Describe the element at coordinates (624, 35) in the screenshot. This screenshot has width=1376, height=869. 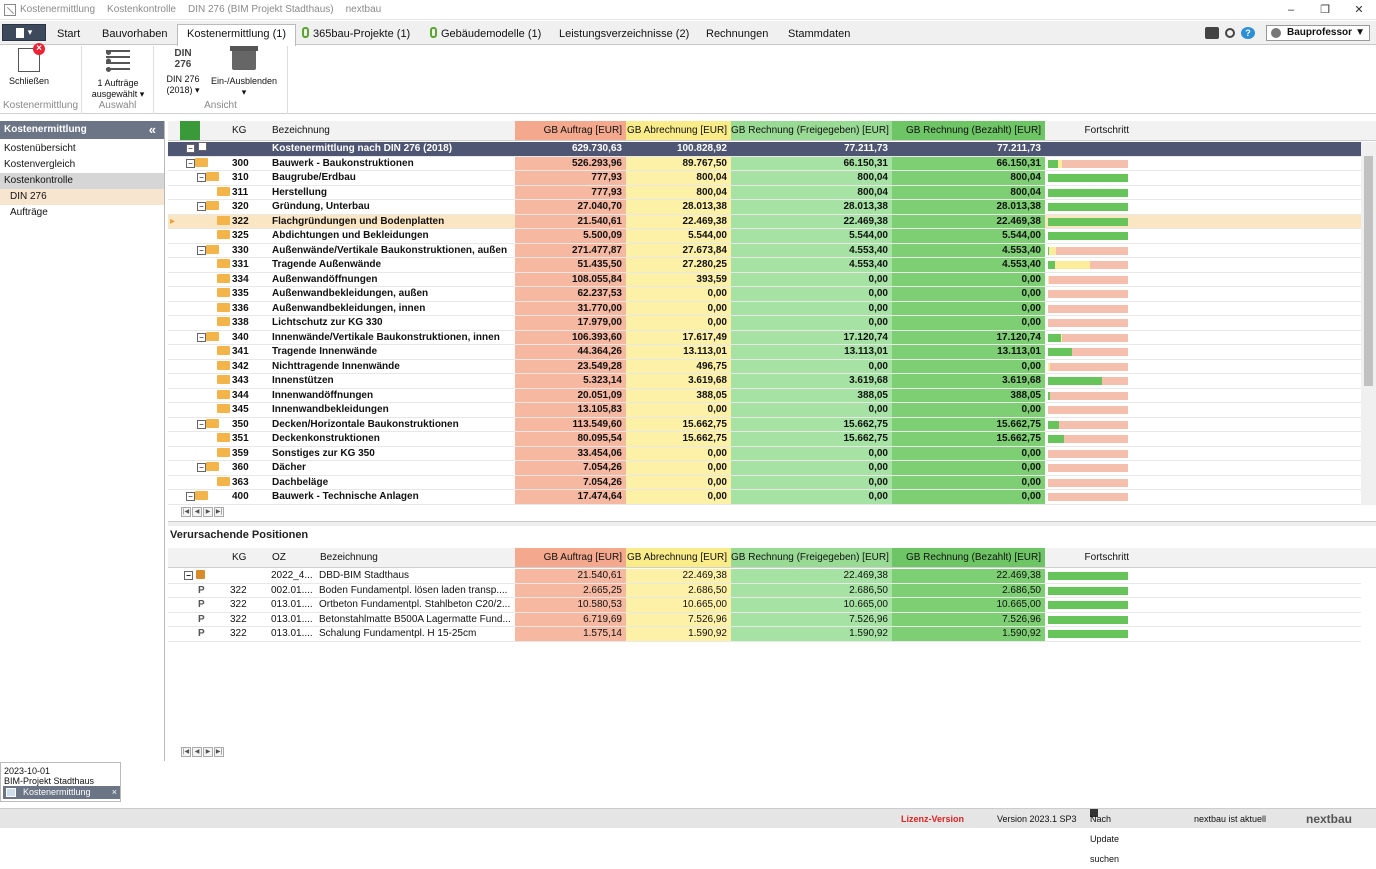
I see `tab-leistungsverzeichnisse: Leistungsverzeichnisse (2)` at that location.